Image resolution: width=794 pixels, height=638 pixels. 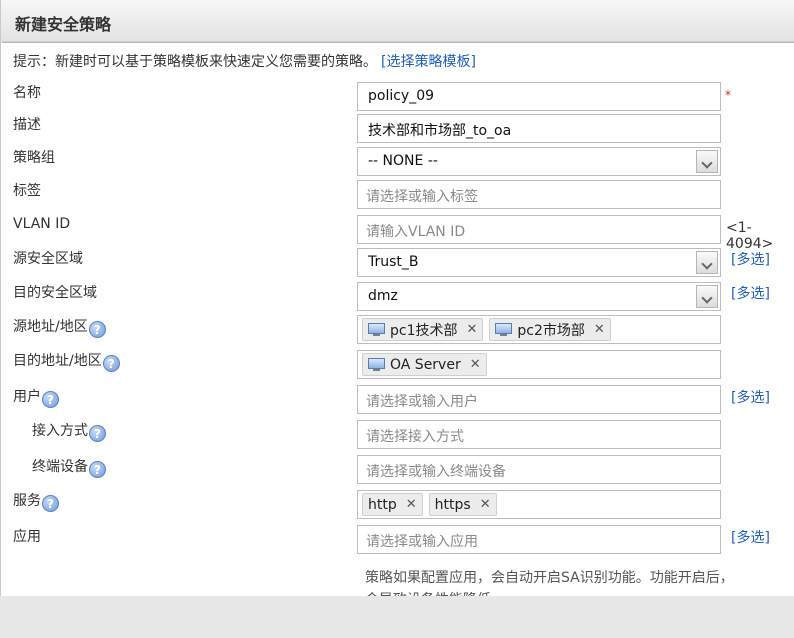 What do you see at coordinates (422, 542) in the screenshot?
I see `application-placeholder: 请选择或输入应用` at bounding box center [422, 542].